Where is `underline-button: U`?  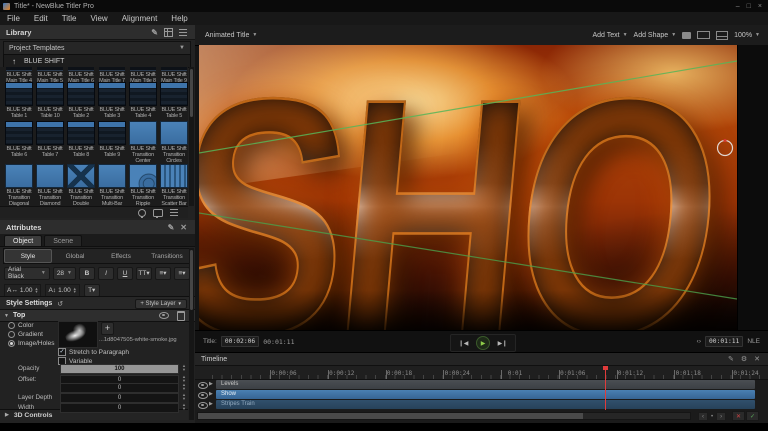
underline-button: U is located at coordinates (125, 273).